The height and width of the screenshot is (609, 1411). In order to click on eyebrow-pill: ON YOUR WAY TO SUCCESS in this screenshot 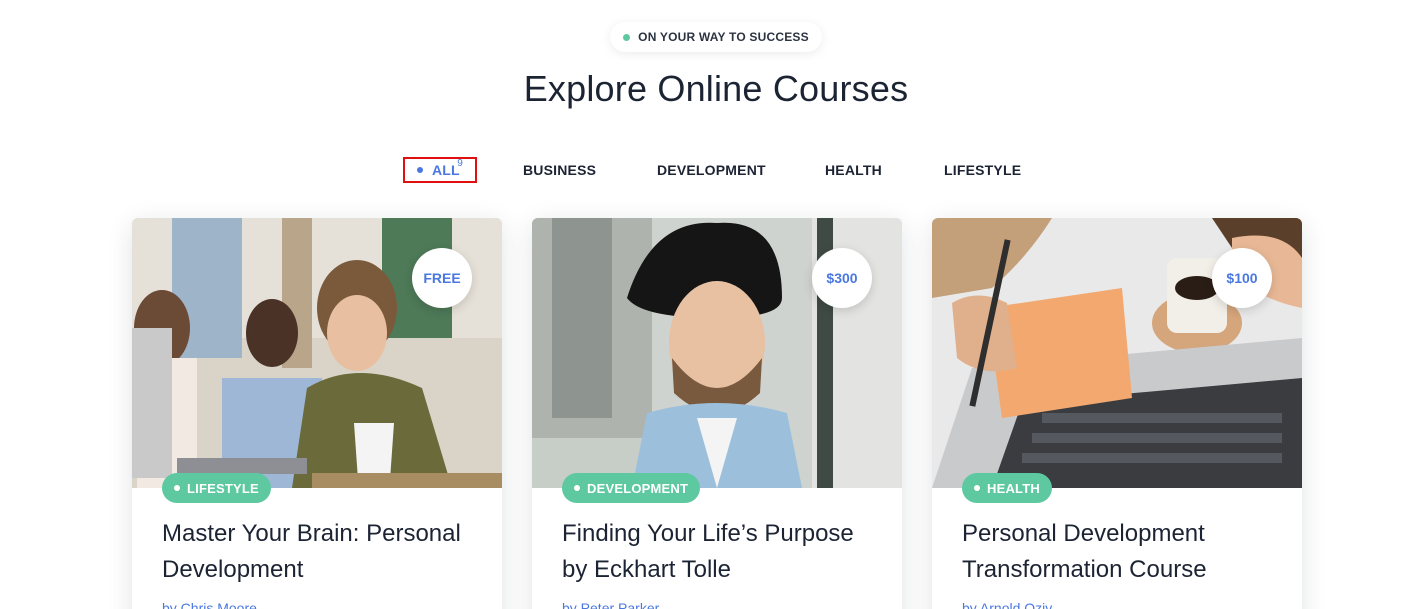, I will do `click(716, 37)`.